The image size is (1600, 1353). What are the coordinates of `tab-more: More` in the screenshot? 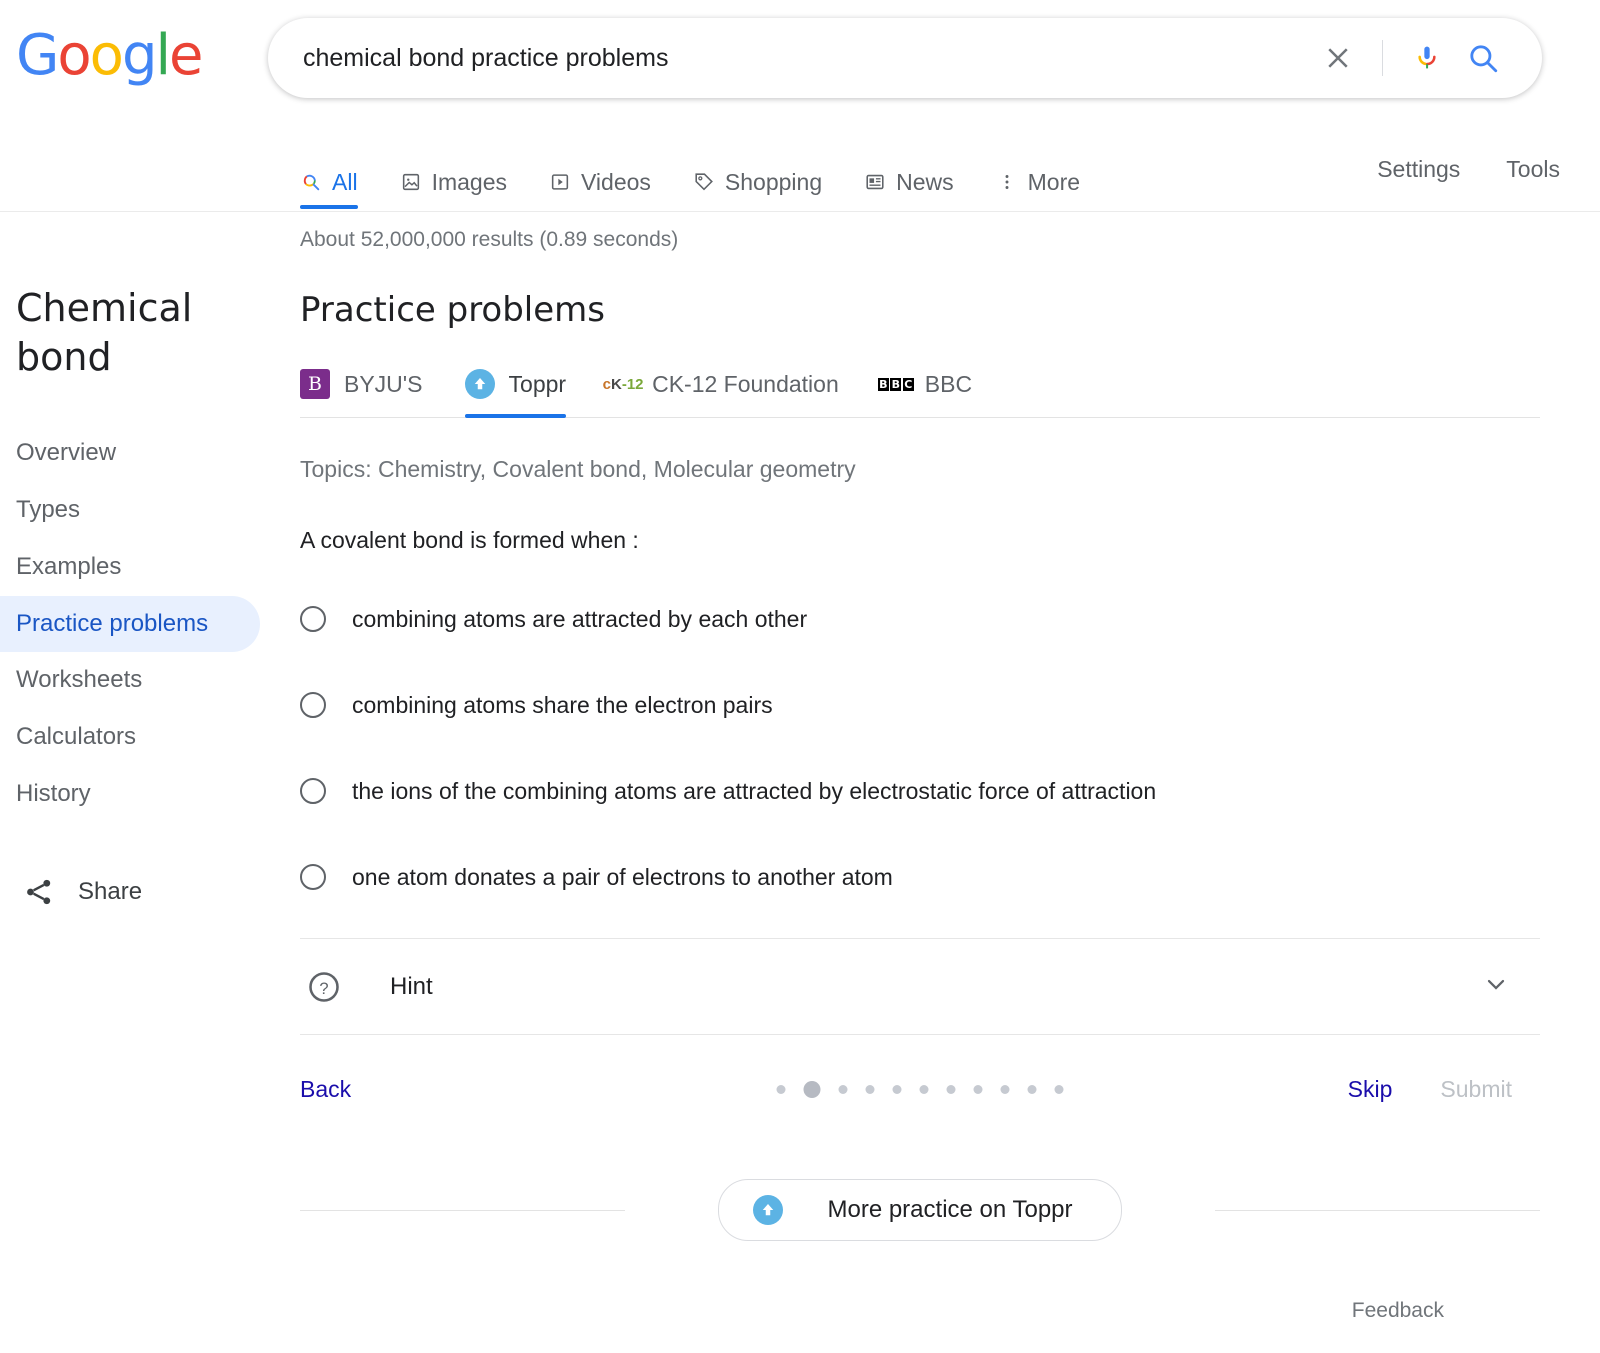 It's located at (1038, 174).